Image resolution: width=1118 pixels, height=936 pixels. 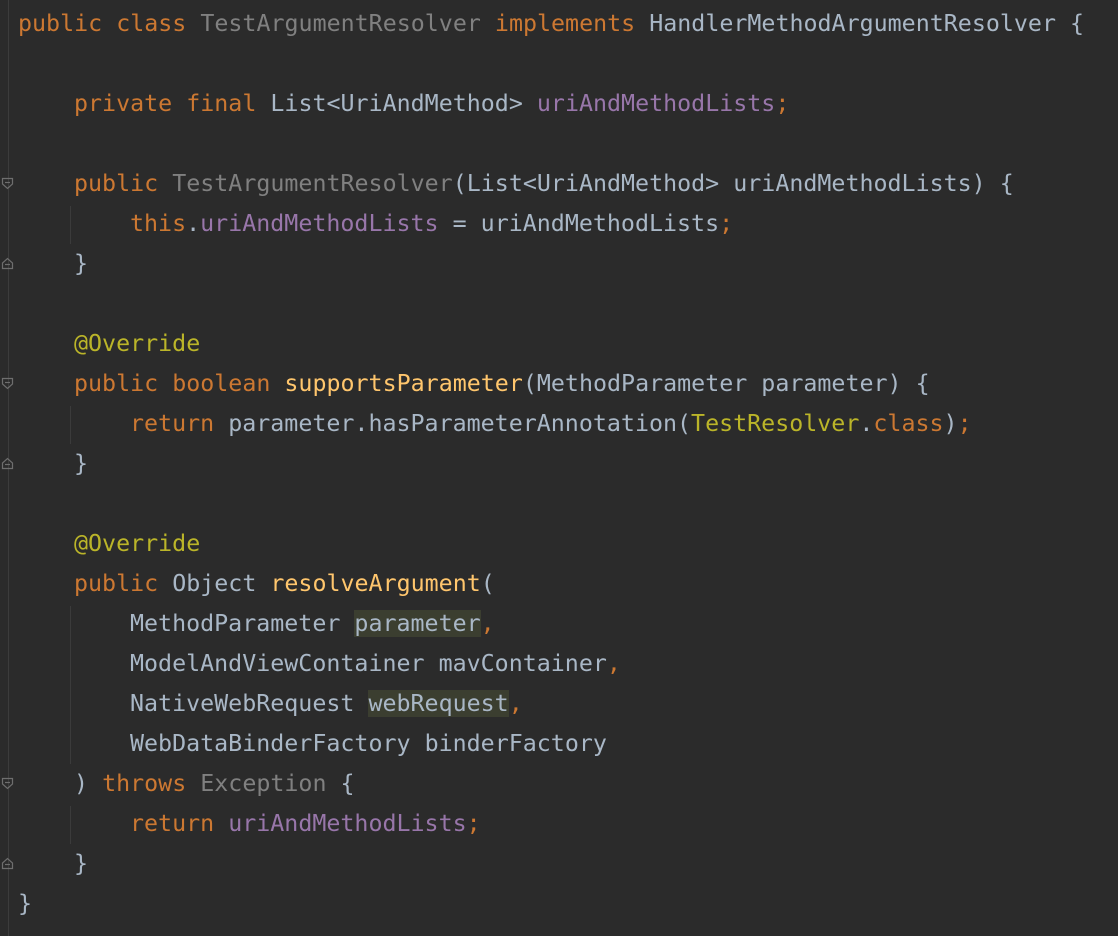 What do you see at coordinates (579, 223) in the screenshot?
I see `assignment-value: = uriAndMethodLists` at bounding box center [579, 223].